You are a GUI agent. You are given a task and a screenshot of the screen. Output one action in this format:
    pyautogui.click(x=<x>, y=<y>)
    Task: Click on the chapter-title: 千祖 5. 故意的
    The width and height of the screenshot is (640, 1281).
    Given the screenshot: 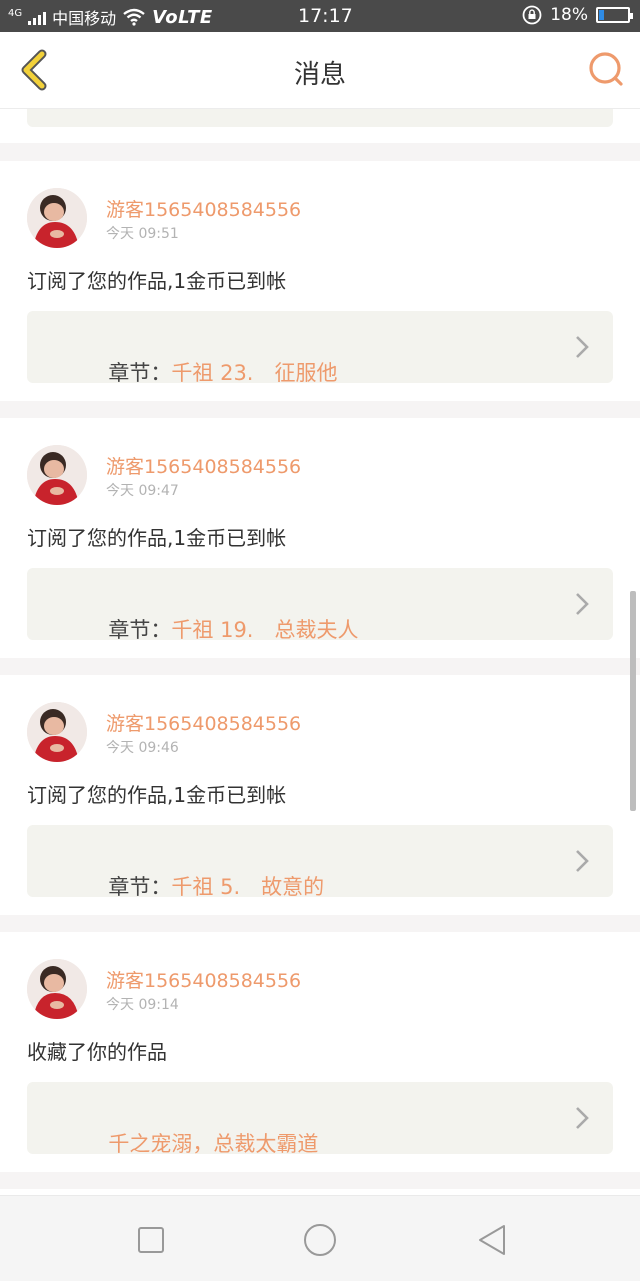 What is the action you would take?
    pyautogui.click(x=248, y=887)
    